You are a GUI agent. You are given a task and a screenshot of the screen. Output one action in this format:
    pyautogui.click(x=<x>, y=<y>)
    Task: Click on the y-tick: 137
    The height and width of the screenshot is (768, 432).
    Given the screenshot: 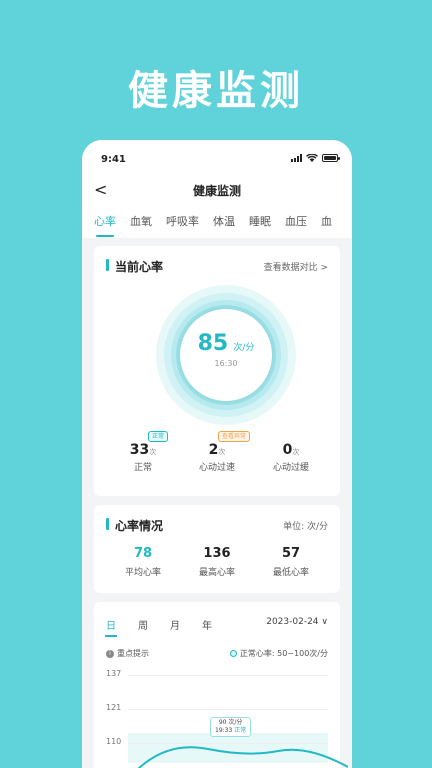 What is the action you would take?
    pyautogui.click(x=114, y=673)
    